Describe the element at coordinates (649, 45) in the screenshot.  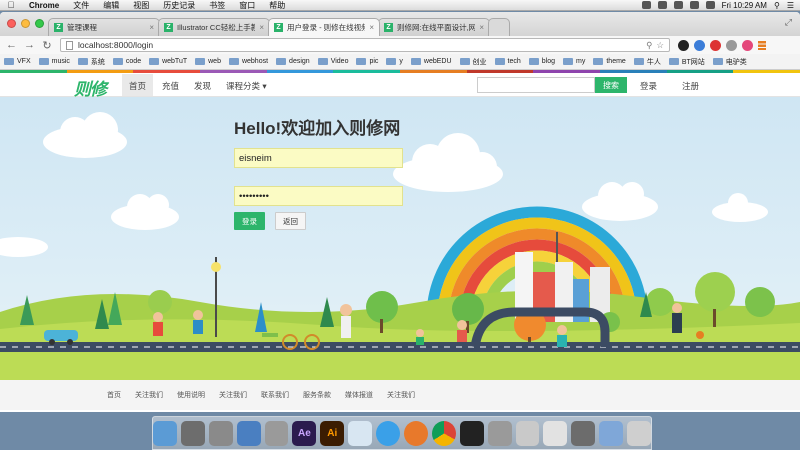
I see `magnifier-icon: ⚲` at that location.